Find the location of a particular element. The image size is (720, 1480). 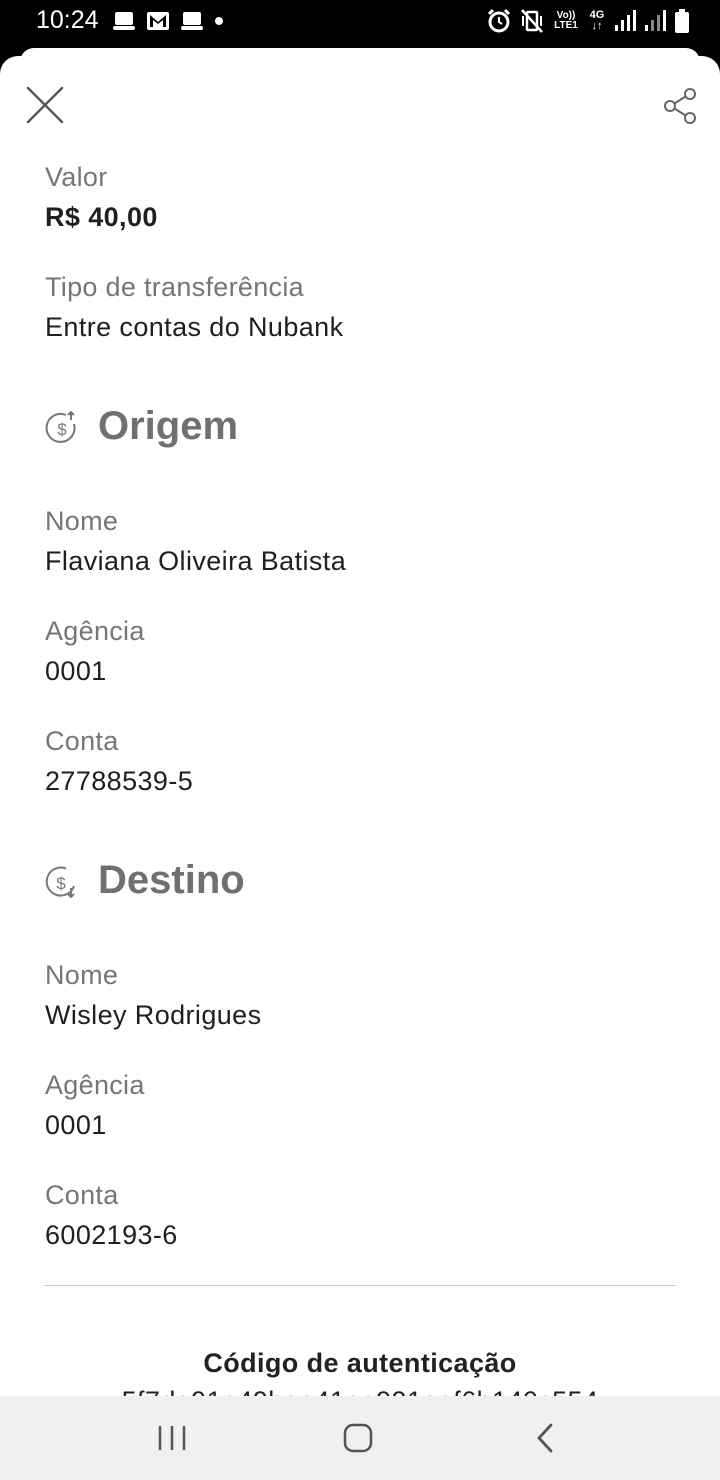

destino-conta-label: Conta is located at coordinates (82, 1195).